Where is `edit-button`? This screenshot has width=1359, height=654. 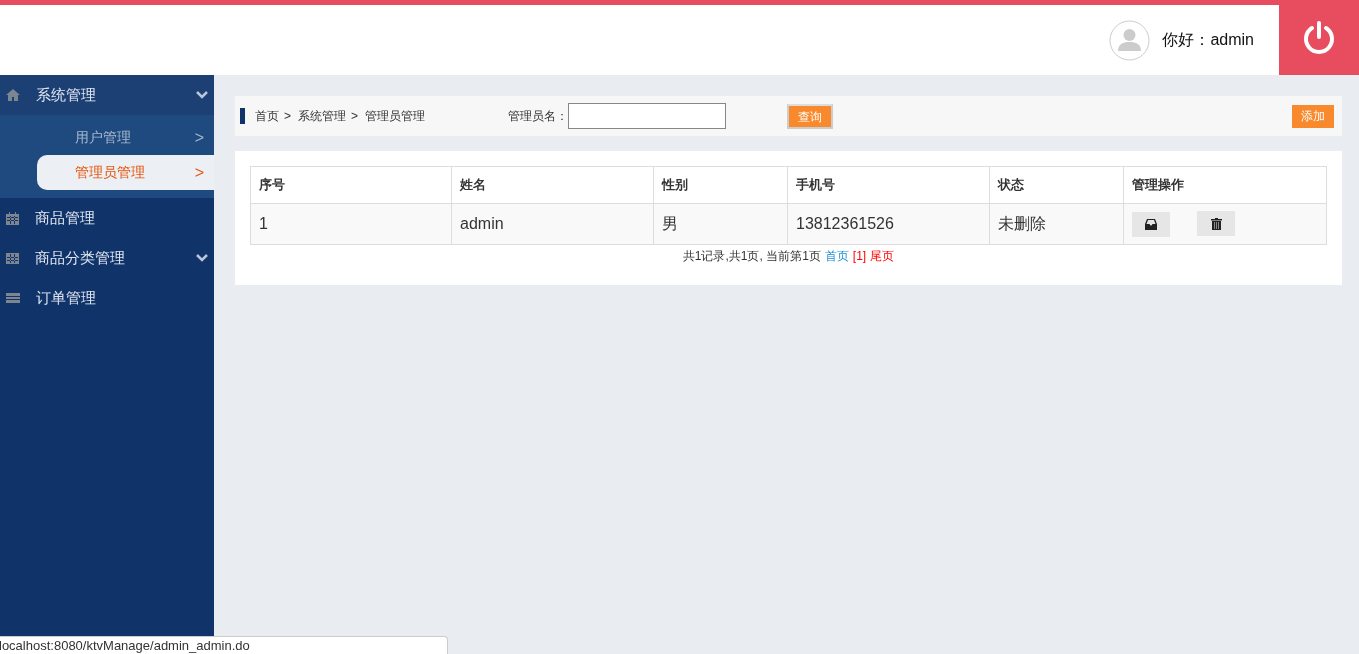
edit-button is located at coordinates (1151, 224).